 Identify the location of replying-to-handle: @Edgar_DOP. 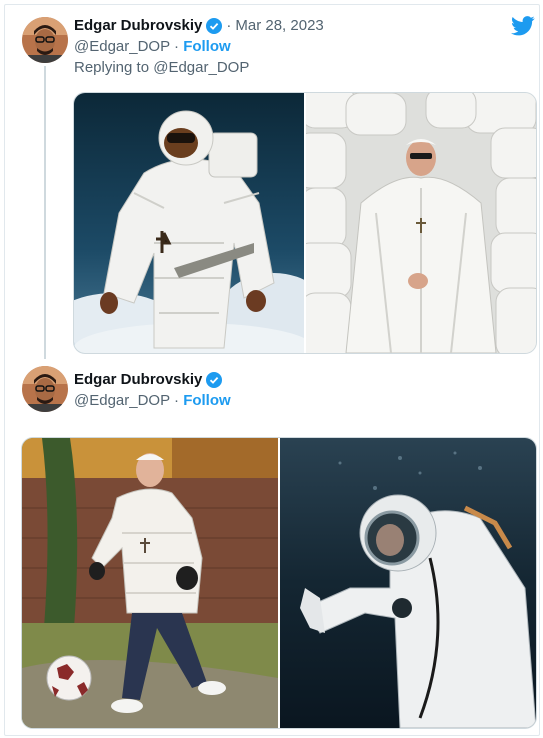
(201, 67).